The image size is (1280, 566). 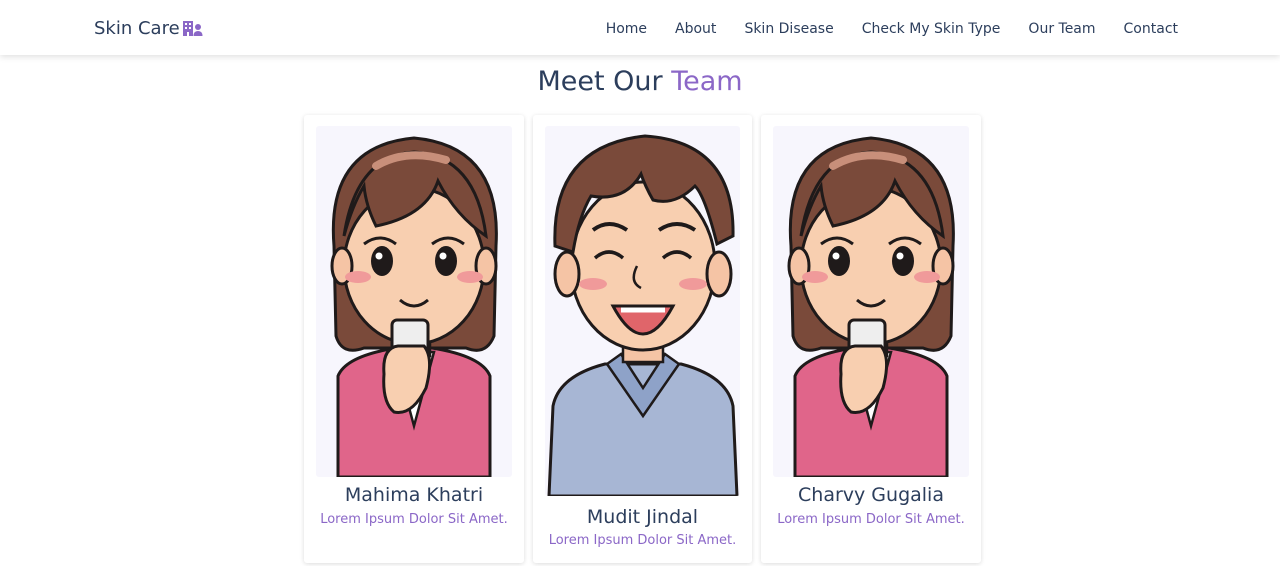 I want to click on nav-link-skin-disease: Skin Disease, so click(x=788, y=29).